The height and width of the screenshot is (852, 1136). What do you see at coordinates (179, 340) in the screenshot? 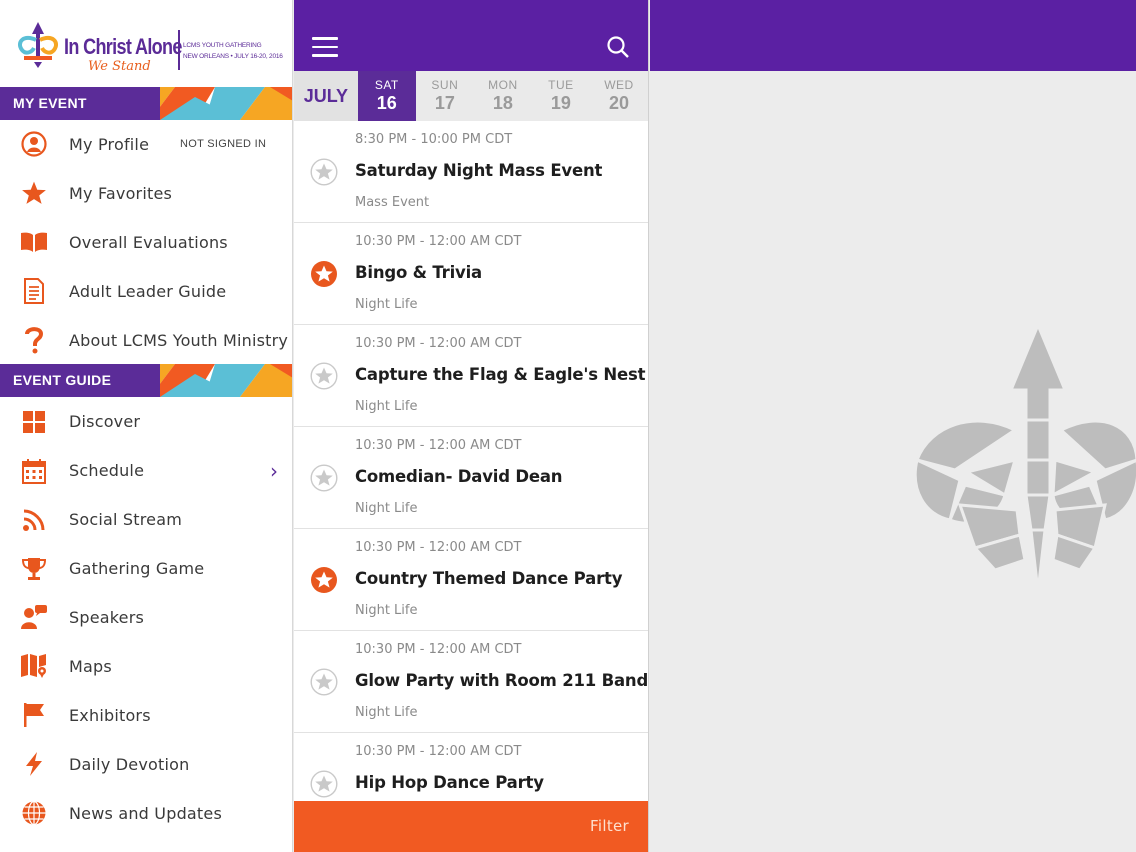
I see `sidebar-item-label: About LCMS Youth Ministry` at bounding box center [179, 340].